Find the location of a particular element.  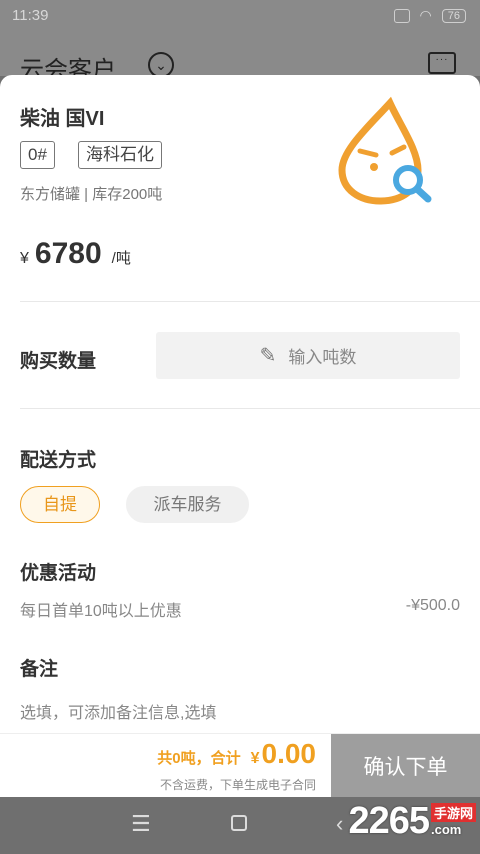

currency-symbol: ¥ is located at coordinates (24, 258).